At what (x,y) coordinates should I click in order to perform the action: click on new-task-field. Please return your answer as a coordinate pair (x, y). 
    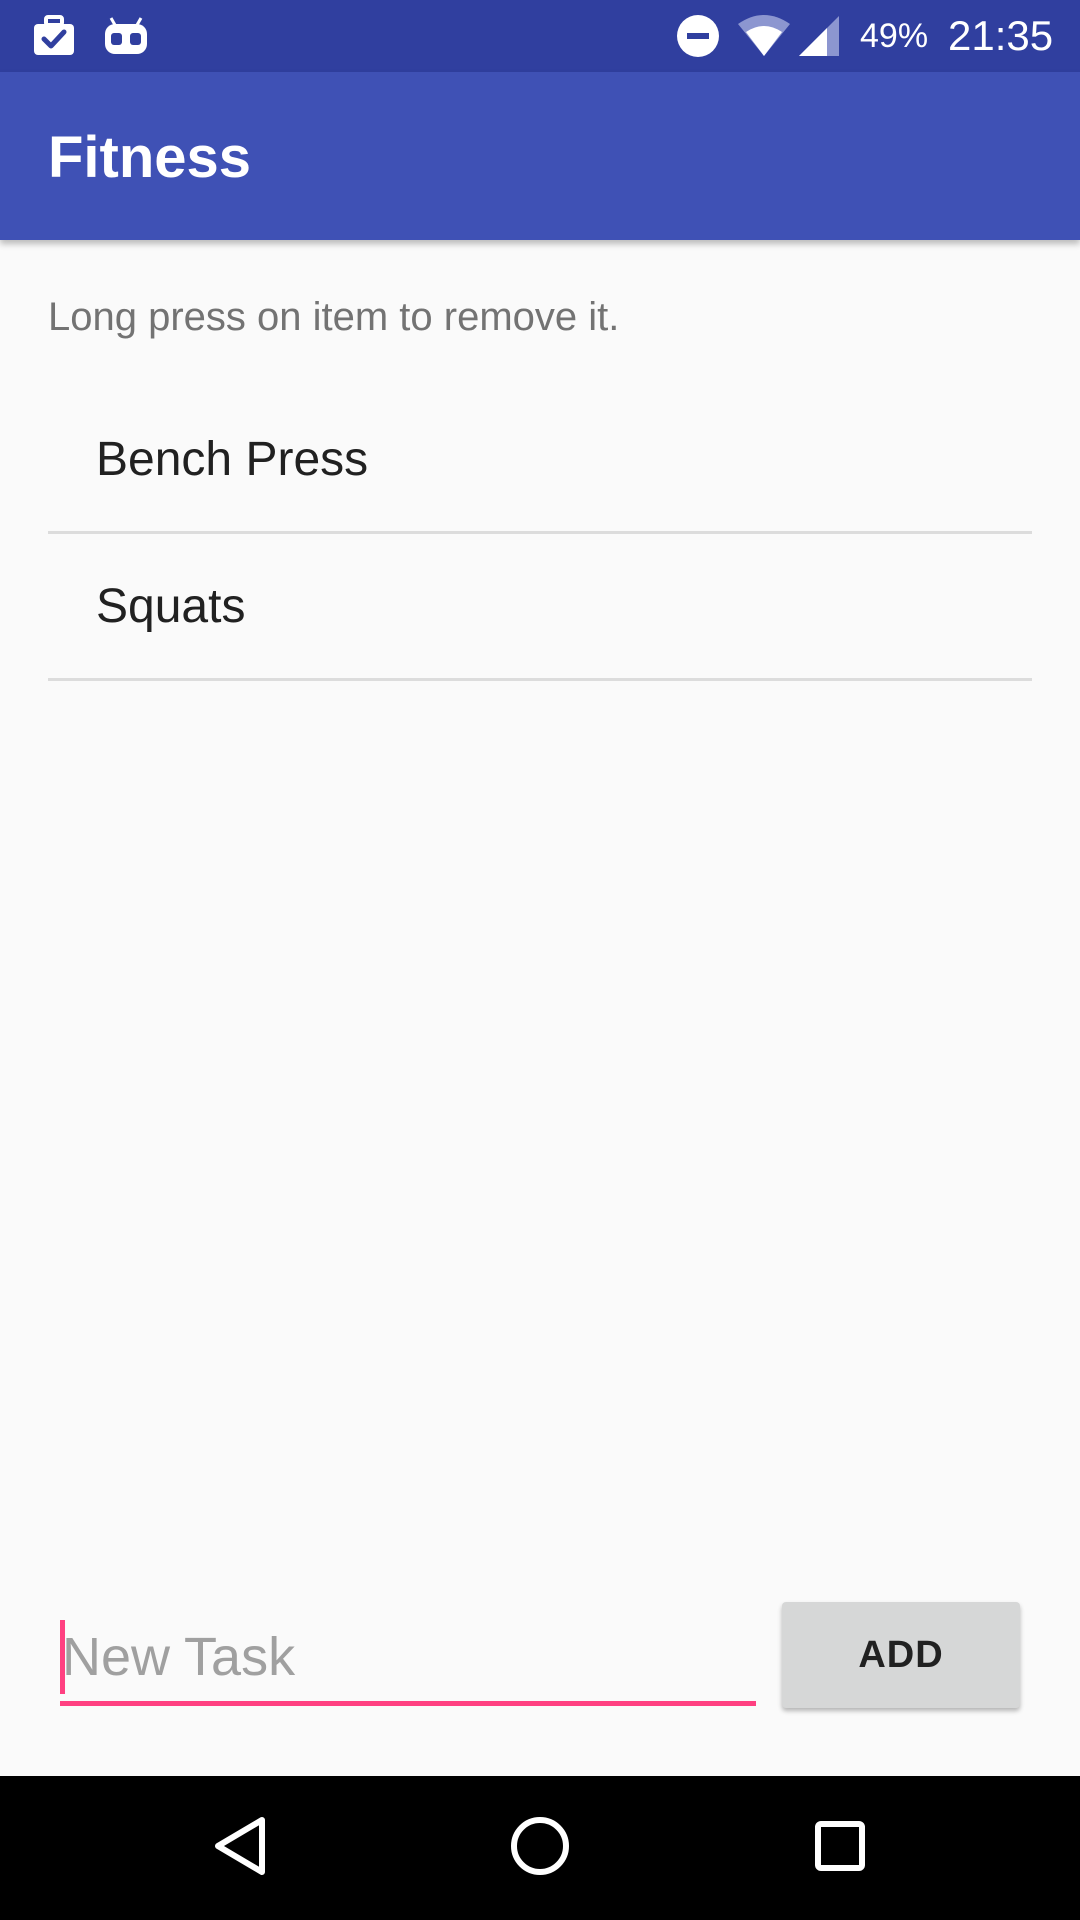
    Looking at the image, I should click on (408, 1659).